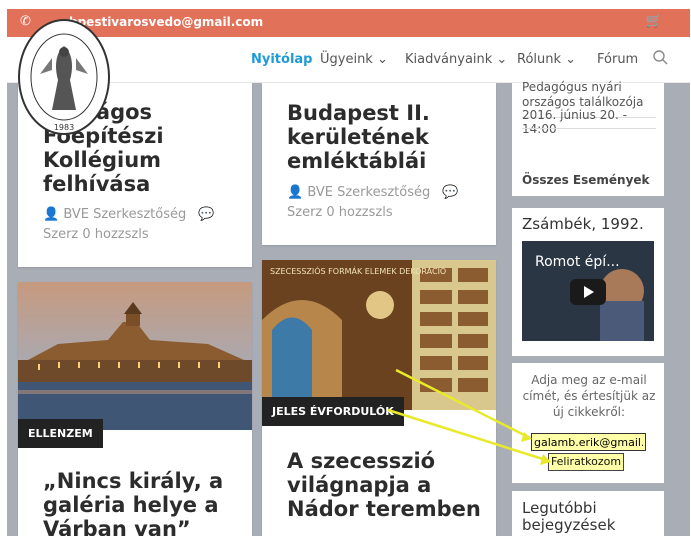 The image size is (691, 536). What do you see at coordinates (387, 137) in the screenshot?
I see `post-title: Budapest II. kerületének emléktáblái` at bounding box center [387, 137].